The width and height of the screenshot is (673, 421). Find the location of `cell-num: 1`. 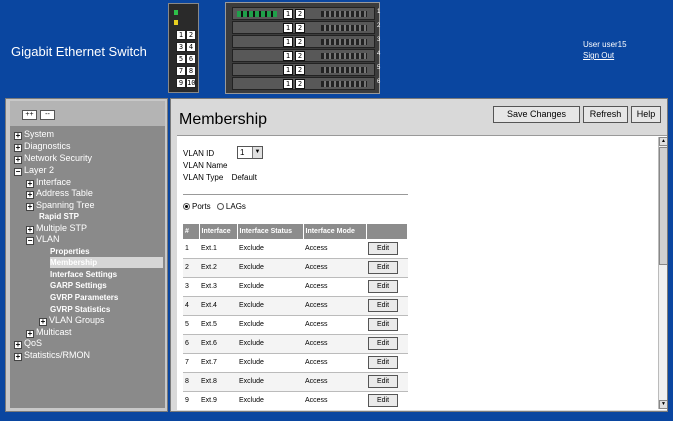

cell-num: 1 is located at coordinates (191, 249).